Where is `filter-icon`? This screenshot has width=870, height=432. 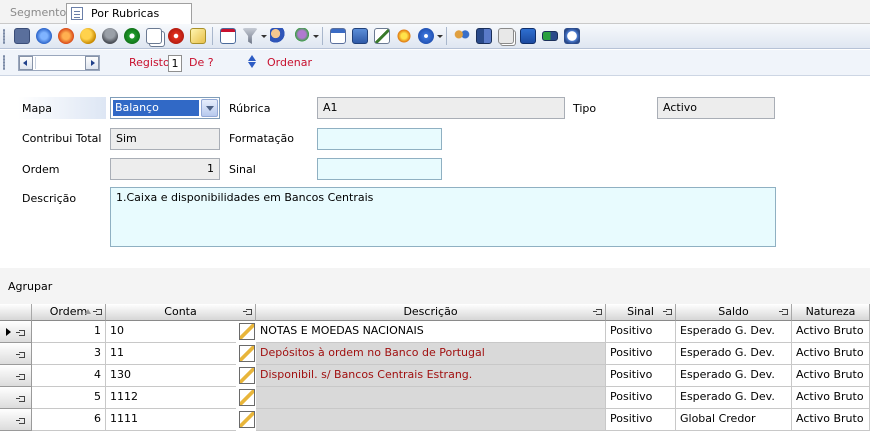
filter-icon is located at coordinates (250, 36).